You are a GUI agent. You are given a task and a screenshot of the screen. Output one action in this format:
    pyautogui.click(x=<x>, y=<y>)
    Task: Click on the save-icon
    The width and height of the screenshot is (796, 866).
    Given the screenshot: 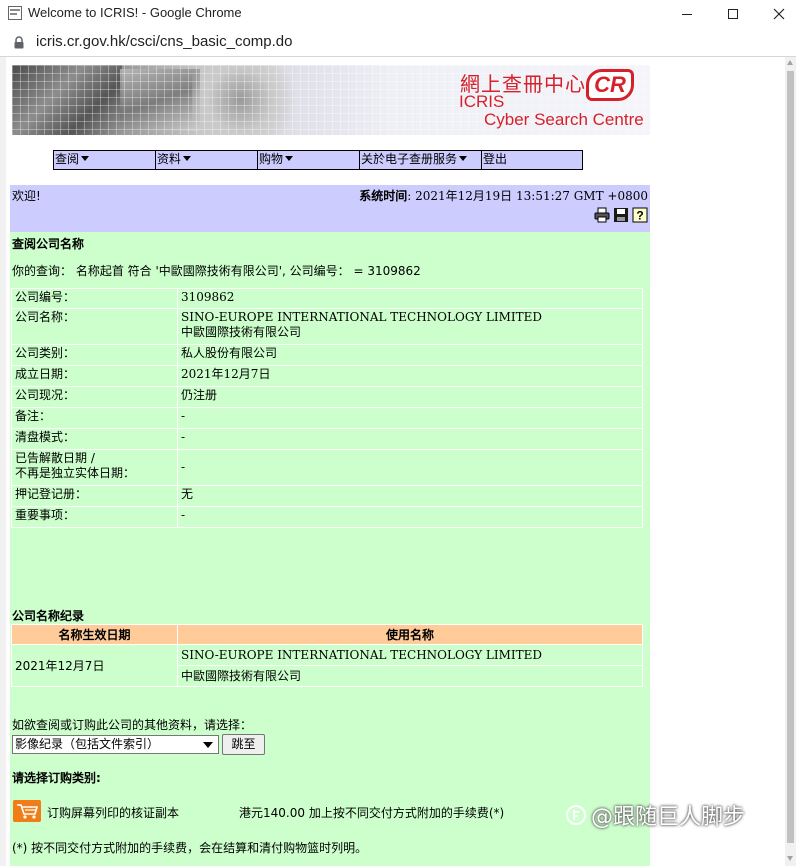 What is the action you would take?
    pyautogui.click(x=621, y=215)
    